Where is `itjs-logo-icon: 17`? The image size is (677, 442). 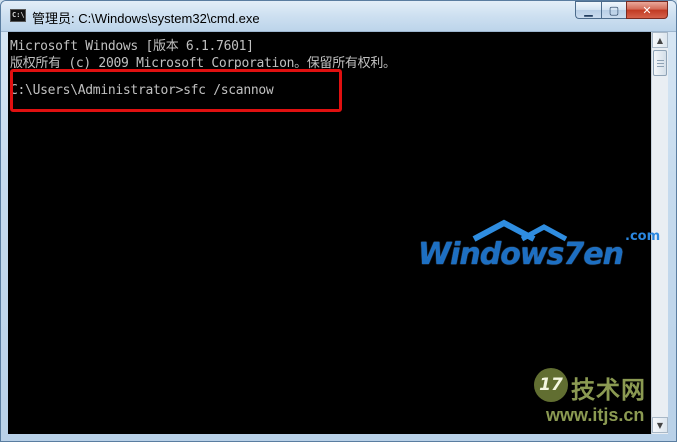 itjs-logo-icon: 17 is located at coordinates (551, 385).